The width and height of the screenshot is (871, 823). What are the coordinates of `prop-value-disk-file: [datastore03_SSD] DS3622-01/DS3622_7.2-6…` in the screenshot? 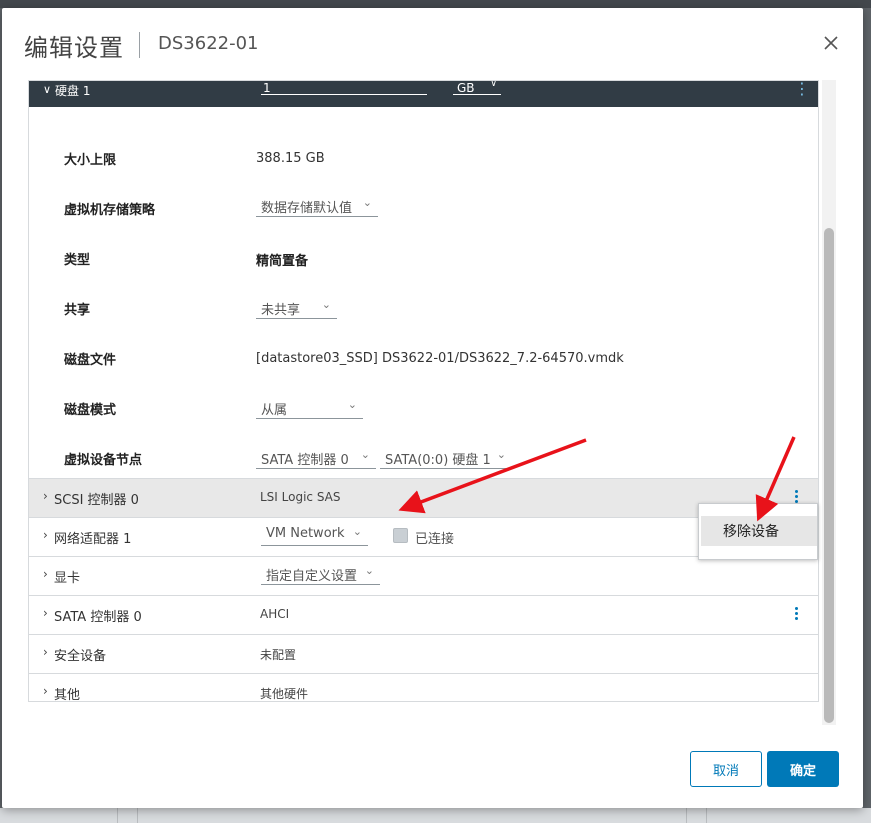 It's located at (440, 358).